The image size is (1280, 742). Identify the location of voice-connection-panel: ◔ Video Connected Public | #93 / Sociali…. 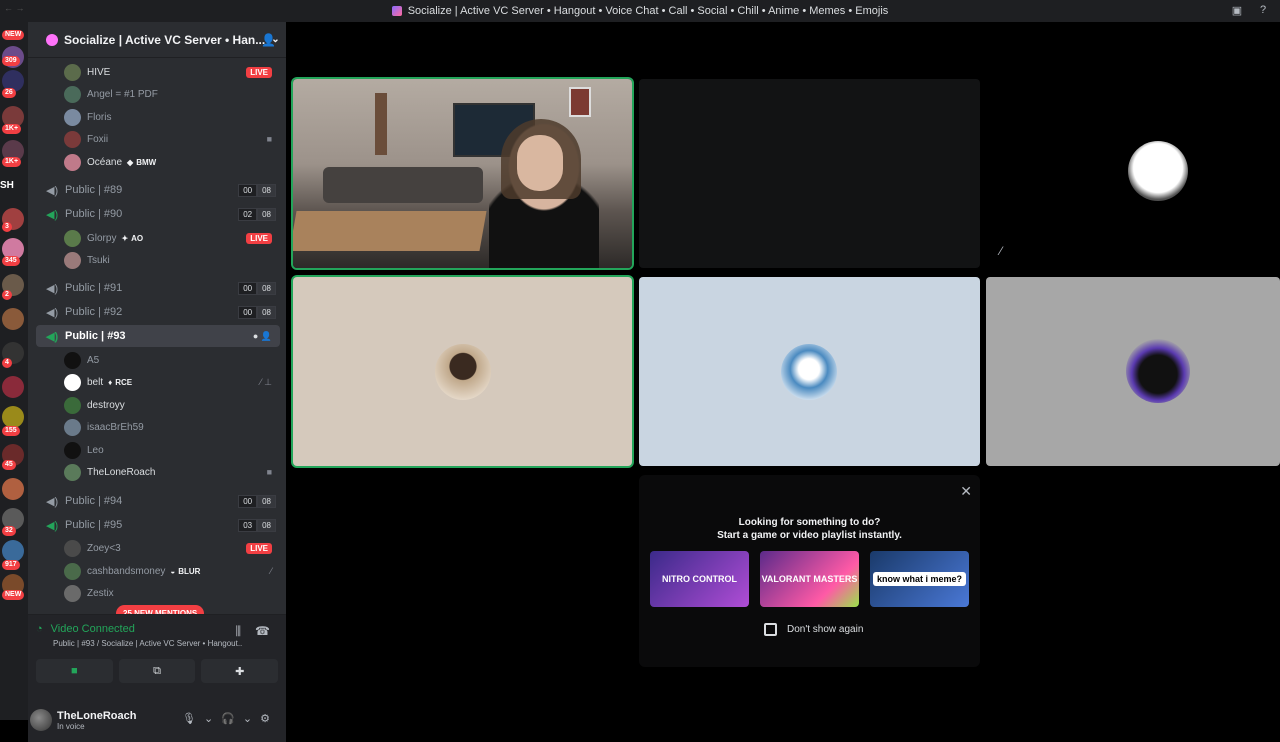
(157, 656).